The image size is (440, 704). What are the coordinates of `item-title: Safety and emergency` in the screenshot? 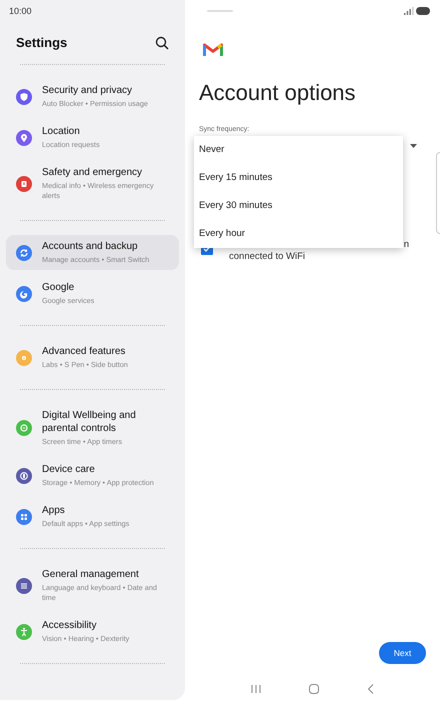 It's located at (93, 172).